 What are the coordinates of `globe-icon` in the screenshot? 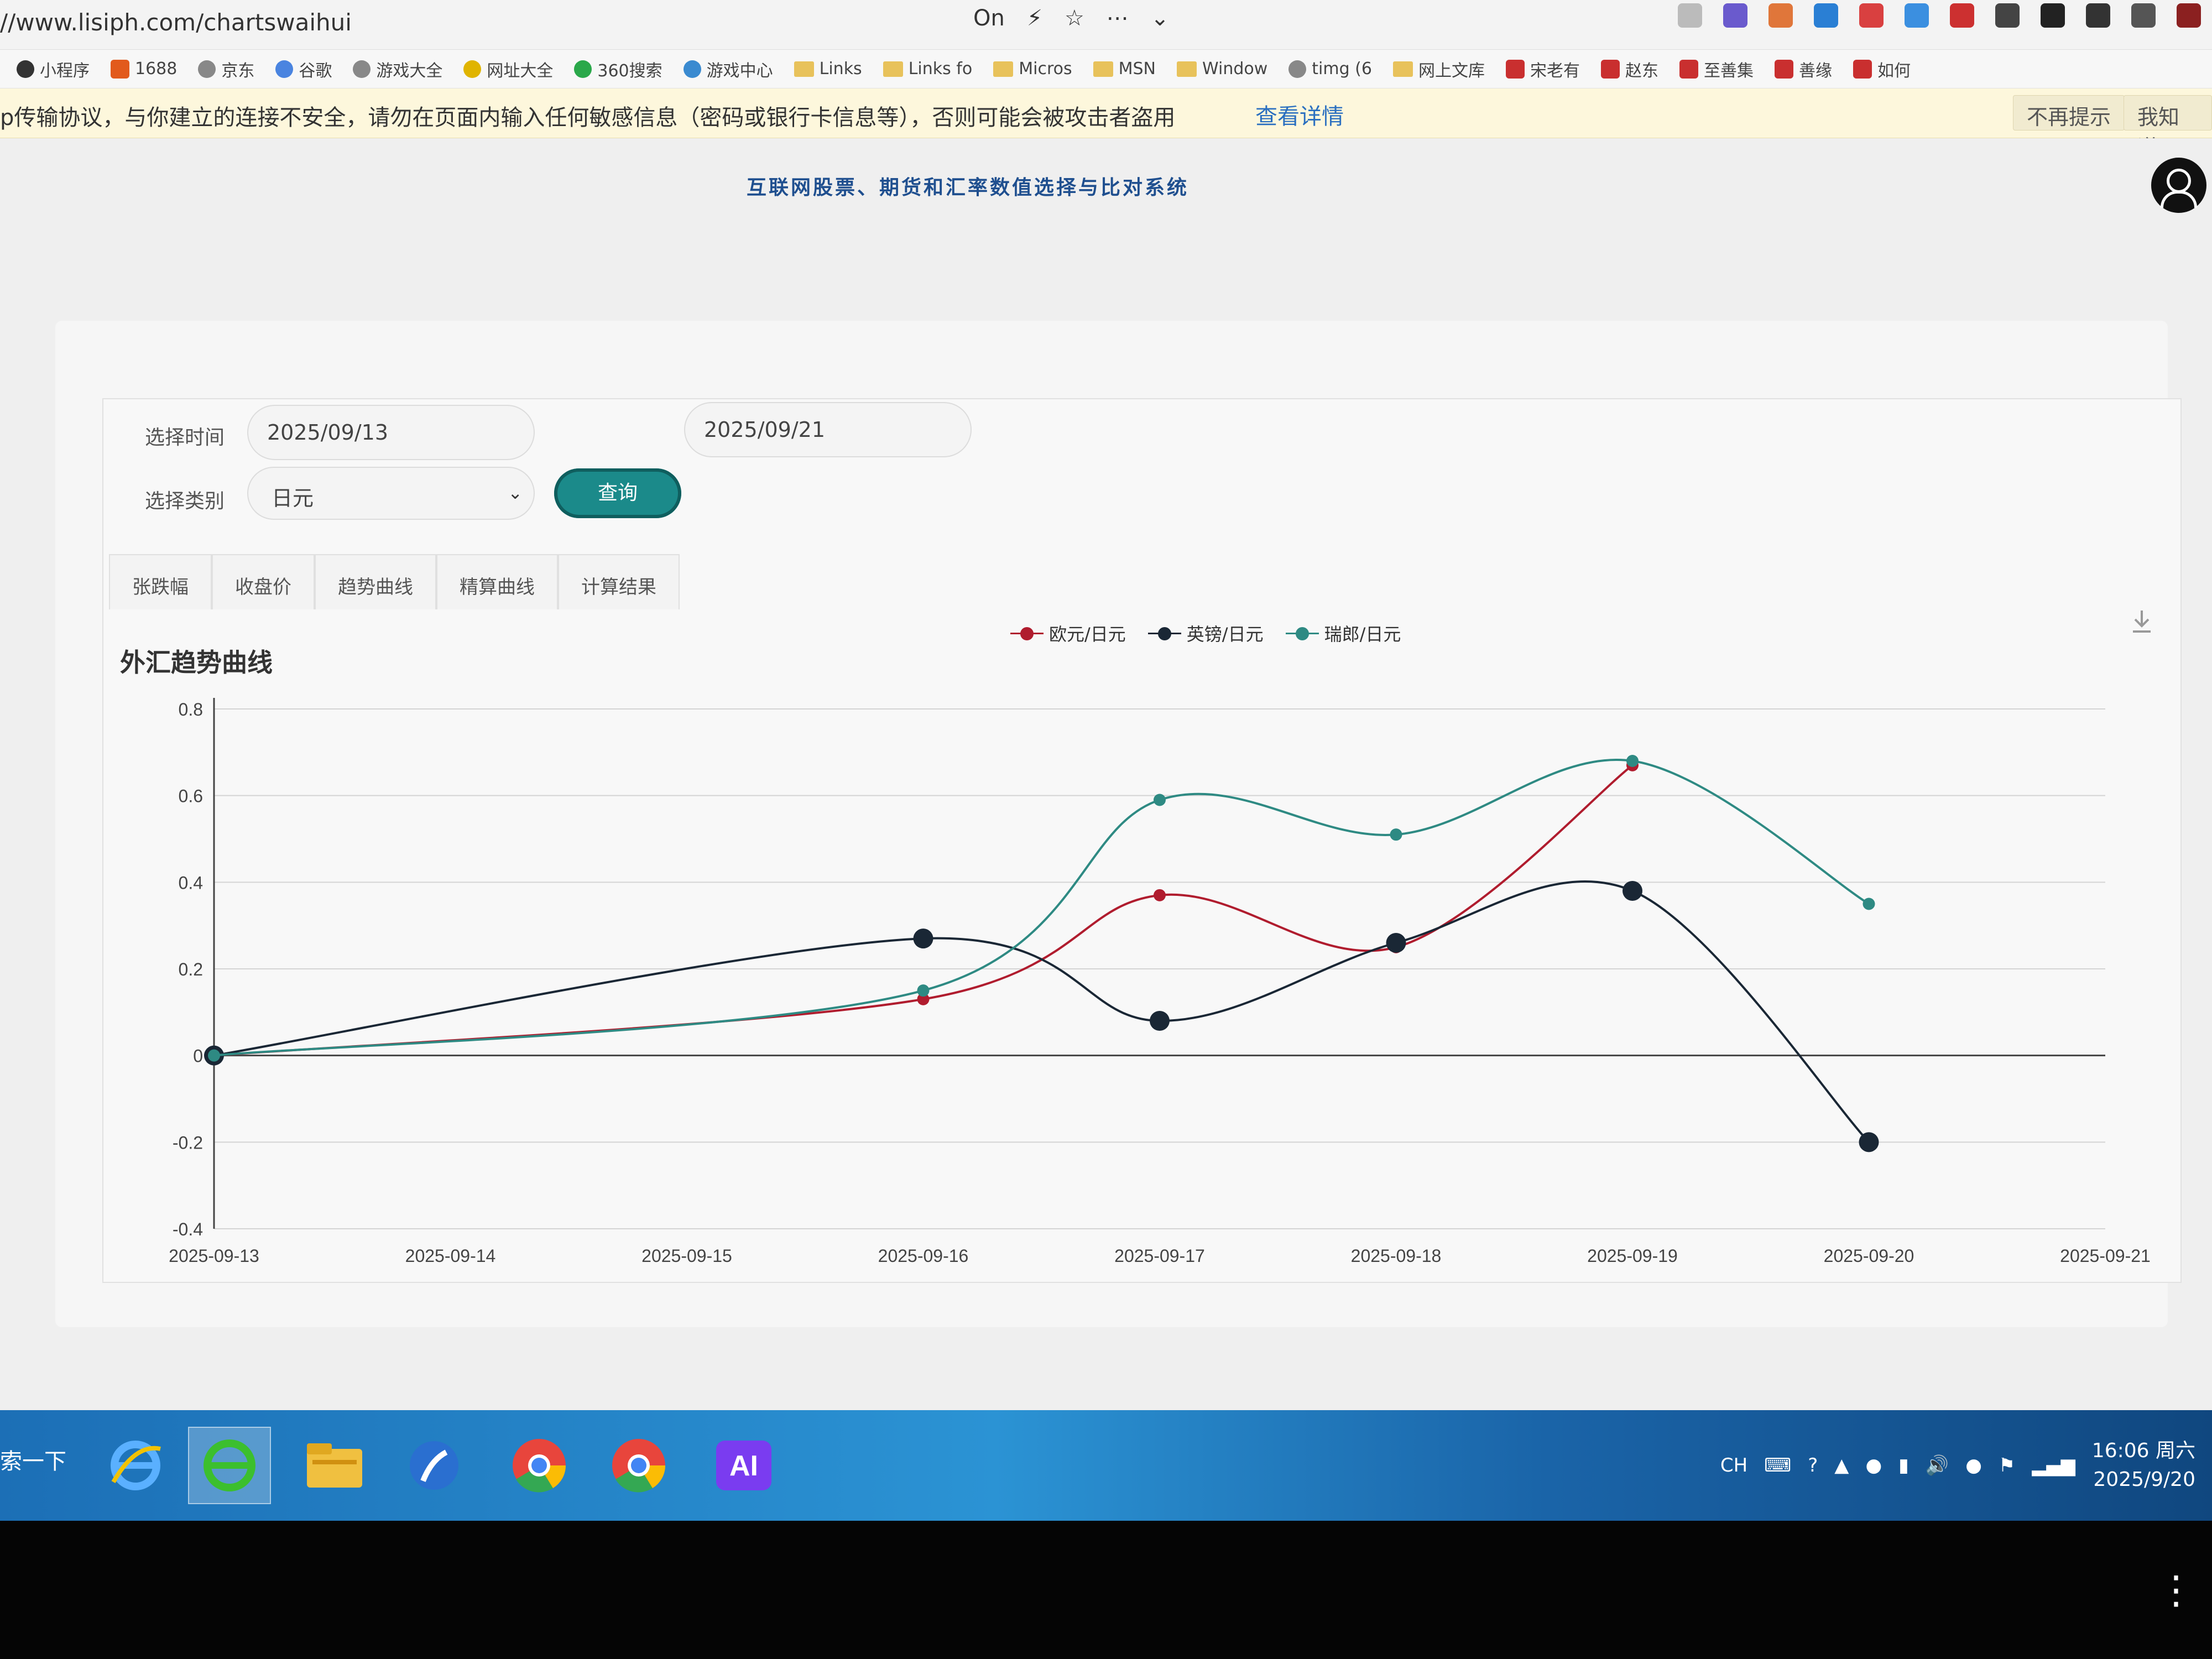 It's located at (207, 69).